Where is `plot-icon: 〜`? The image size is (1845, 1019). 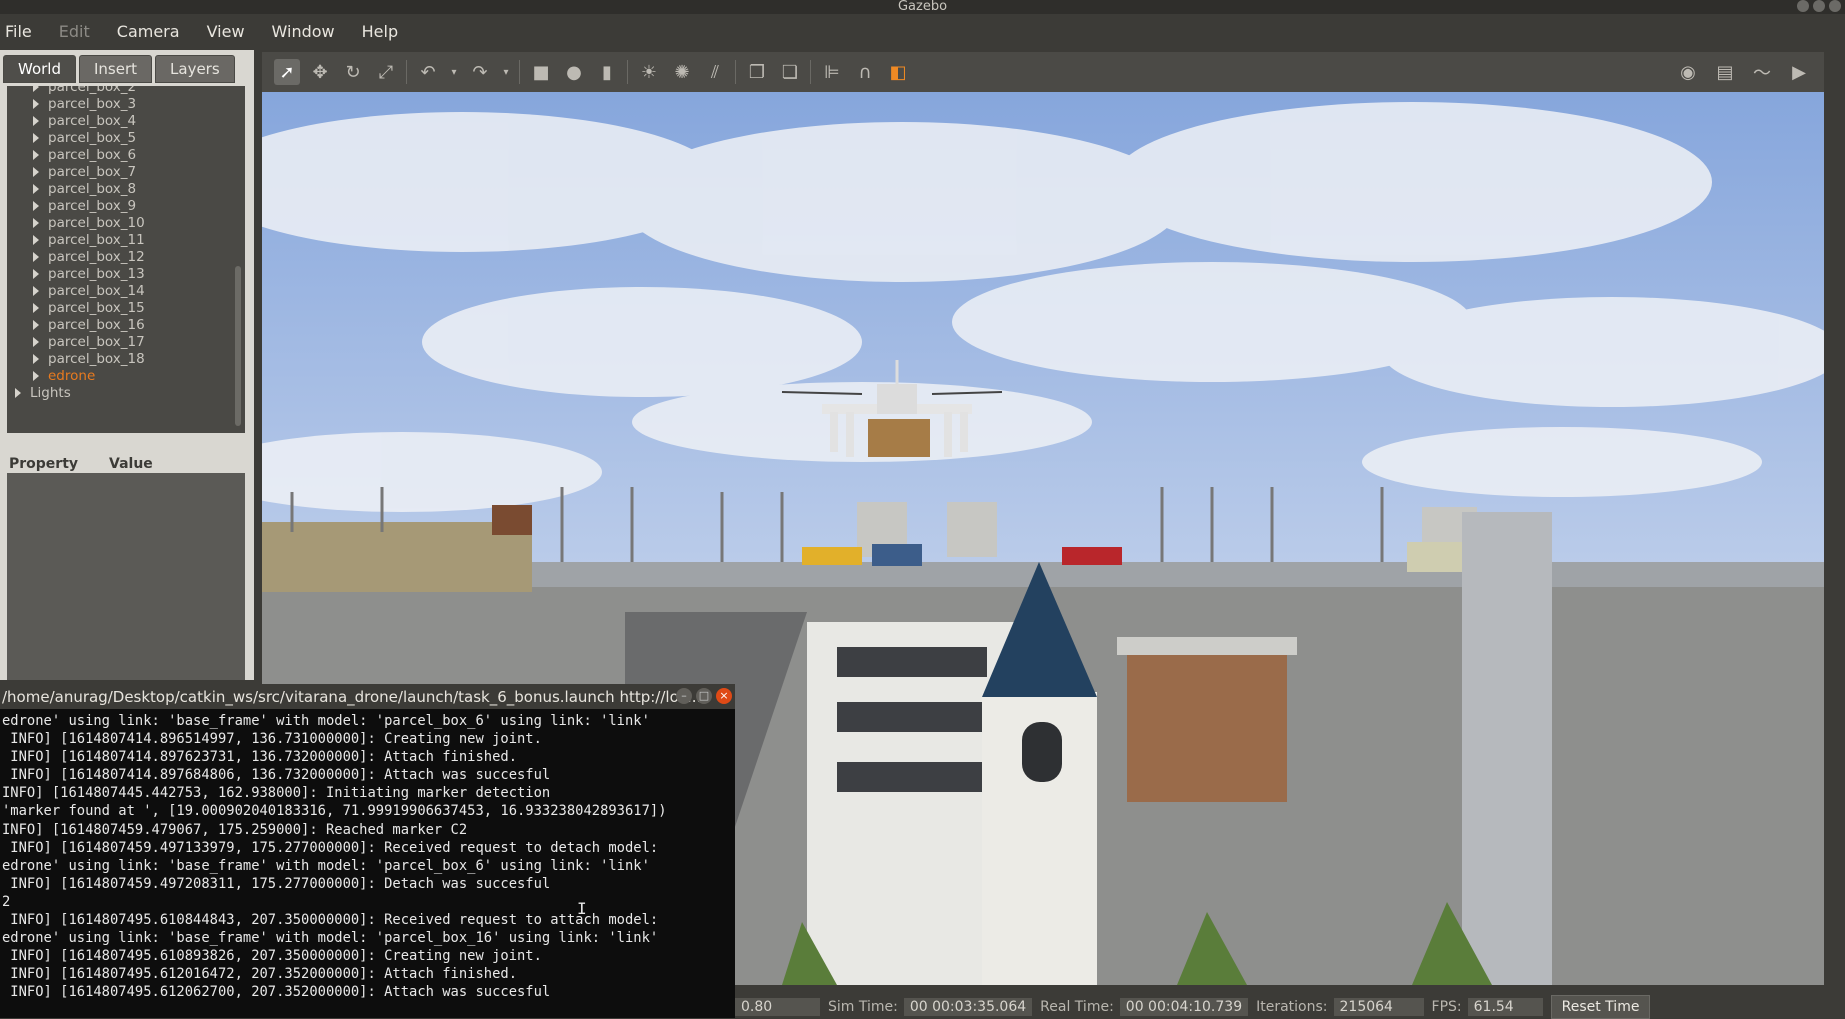 plot-icon: 〜 is located at coordinates (1762, 72).